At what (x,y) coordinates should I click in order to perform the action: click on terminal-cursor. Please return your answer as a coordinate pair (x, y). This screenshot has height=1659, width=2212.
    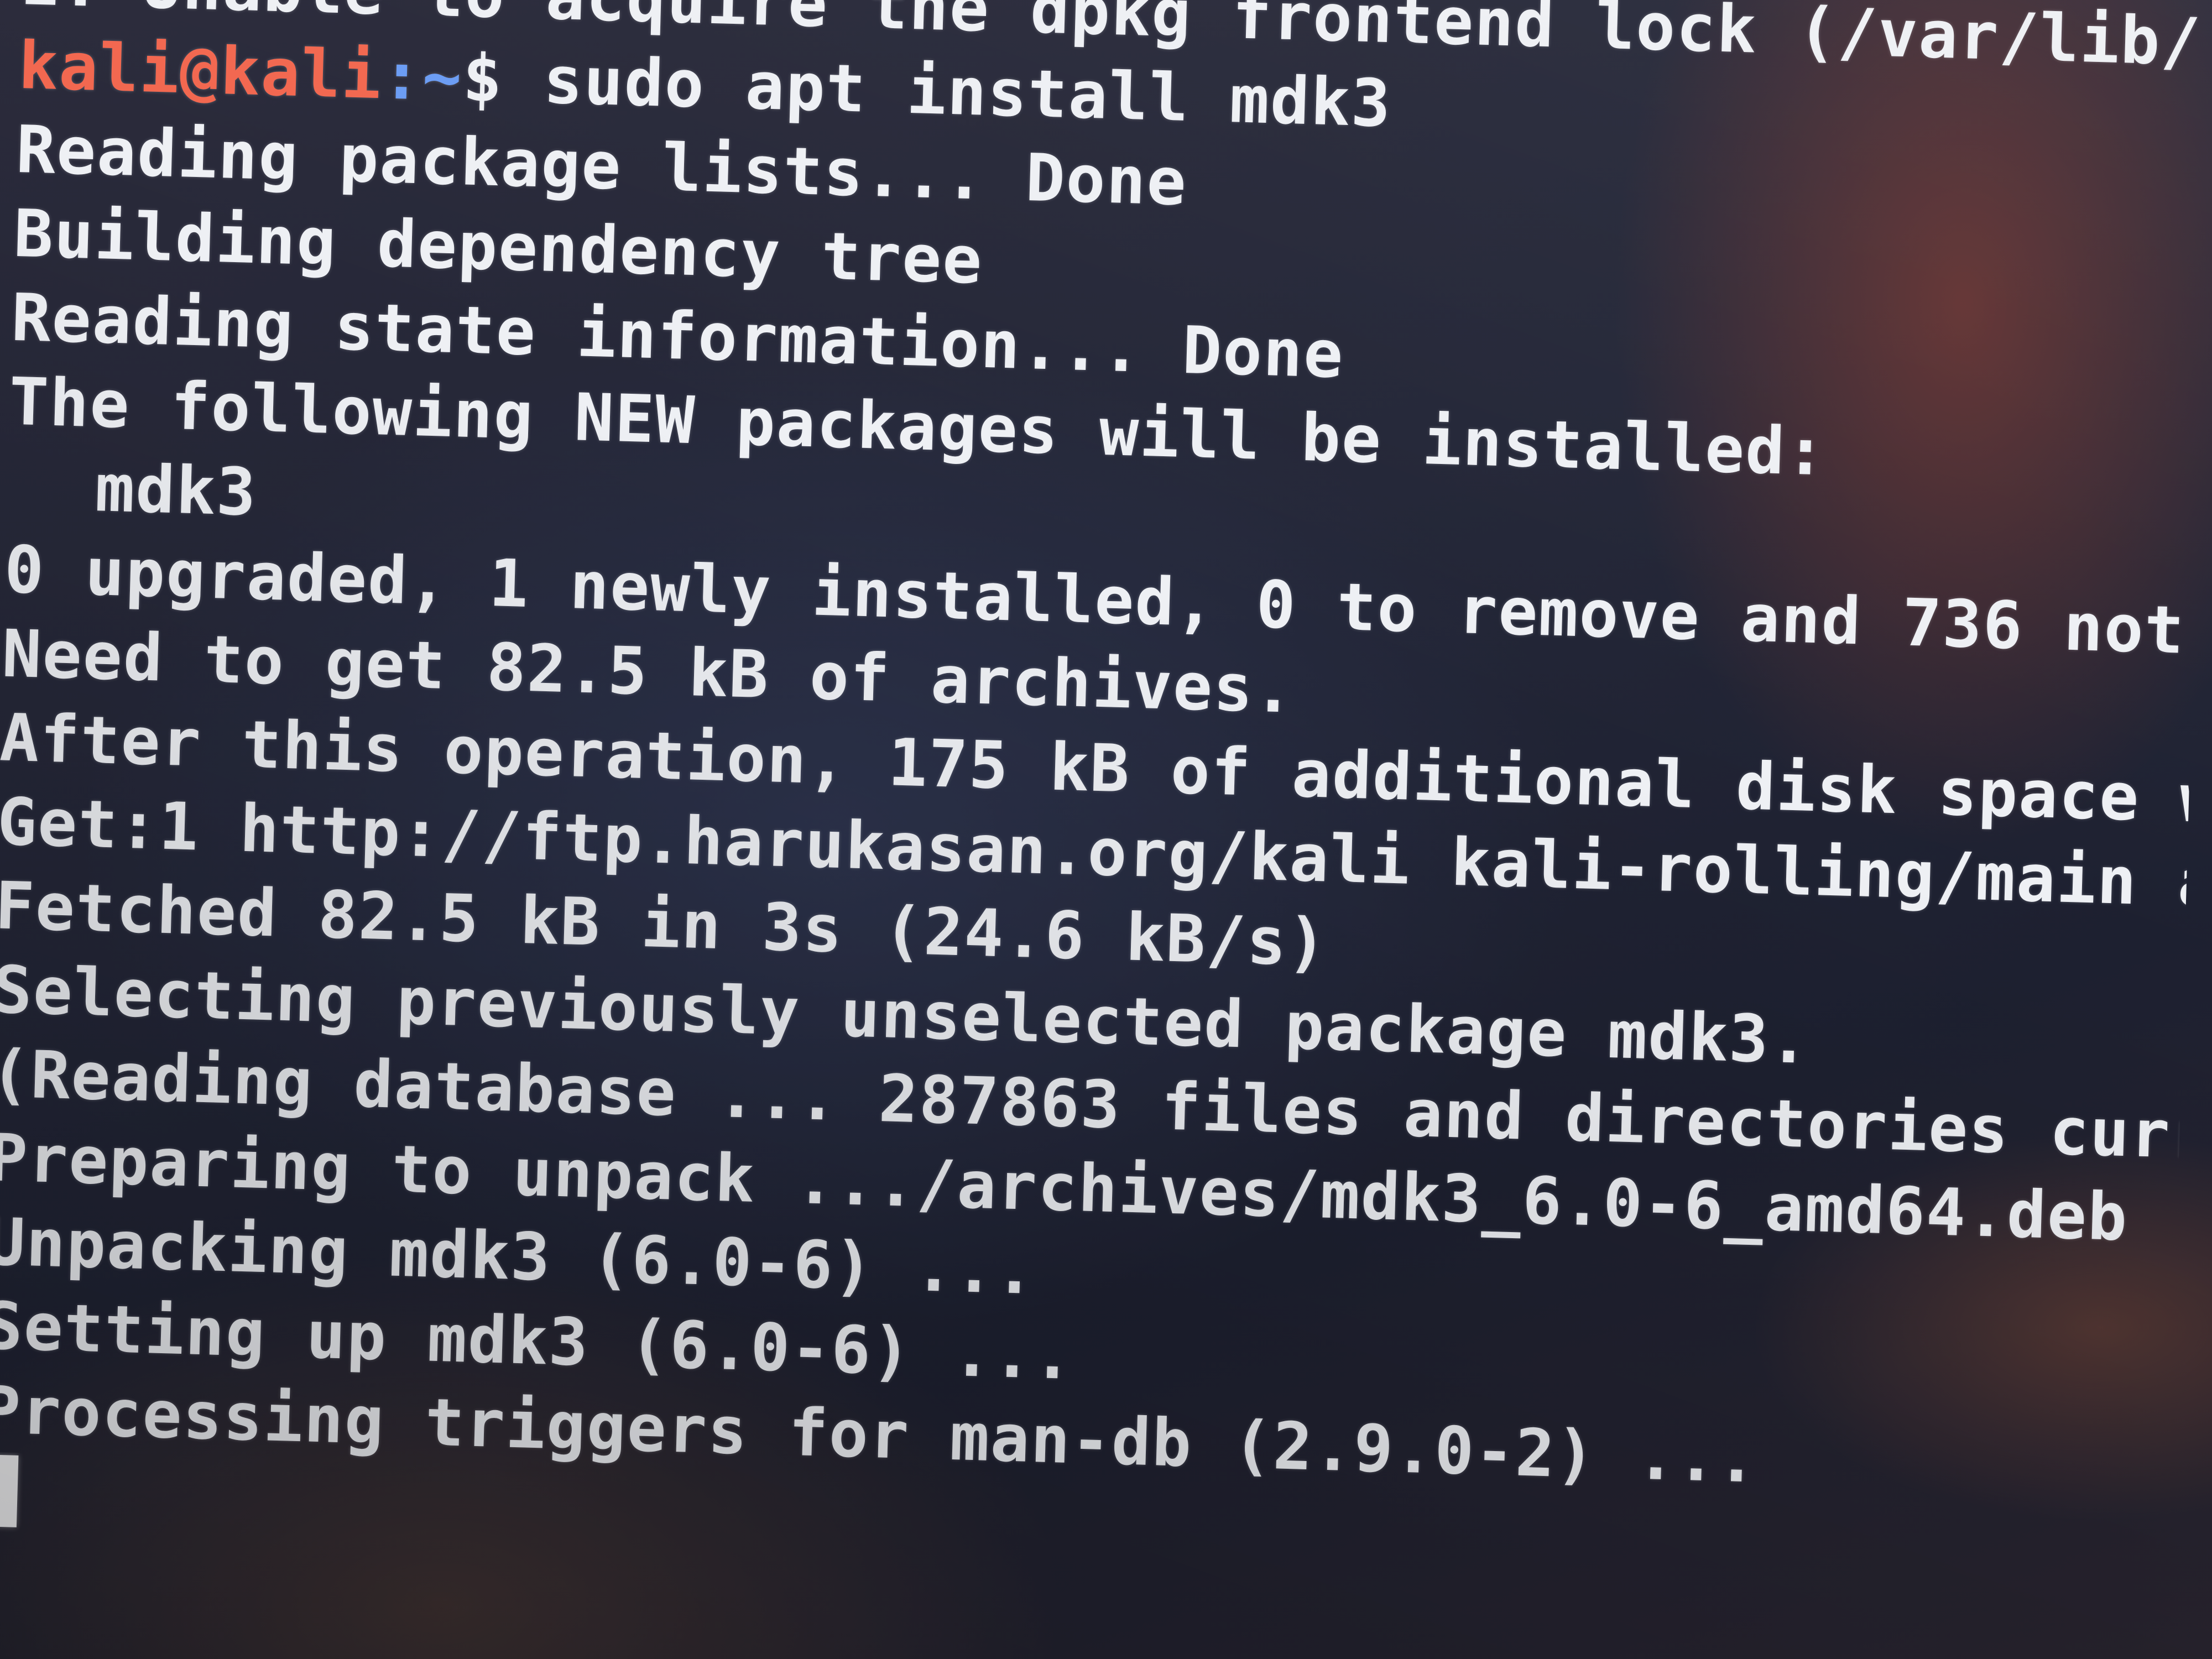
    Looking at the image, I should click on (10, 1490).